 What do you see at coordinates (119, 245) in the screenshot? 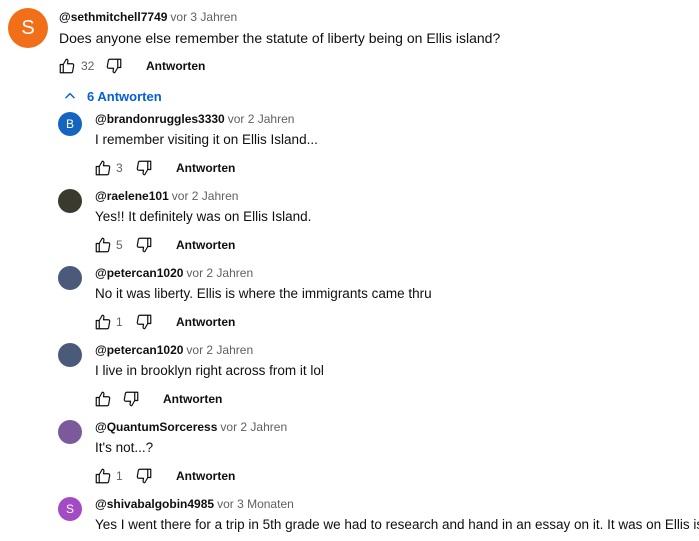
I see `like-count: 5` at bounding box center [119, 245].